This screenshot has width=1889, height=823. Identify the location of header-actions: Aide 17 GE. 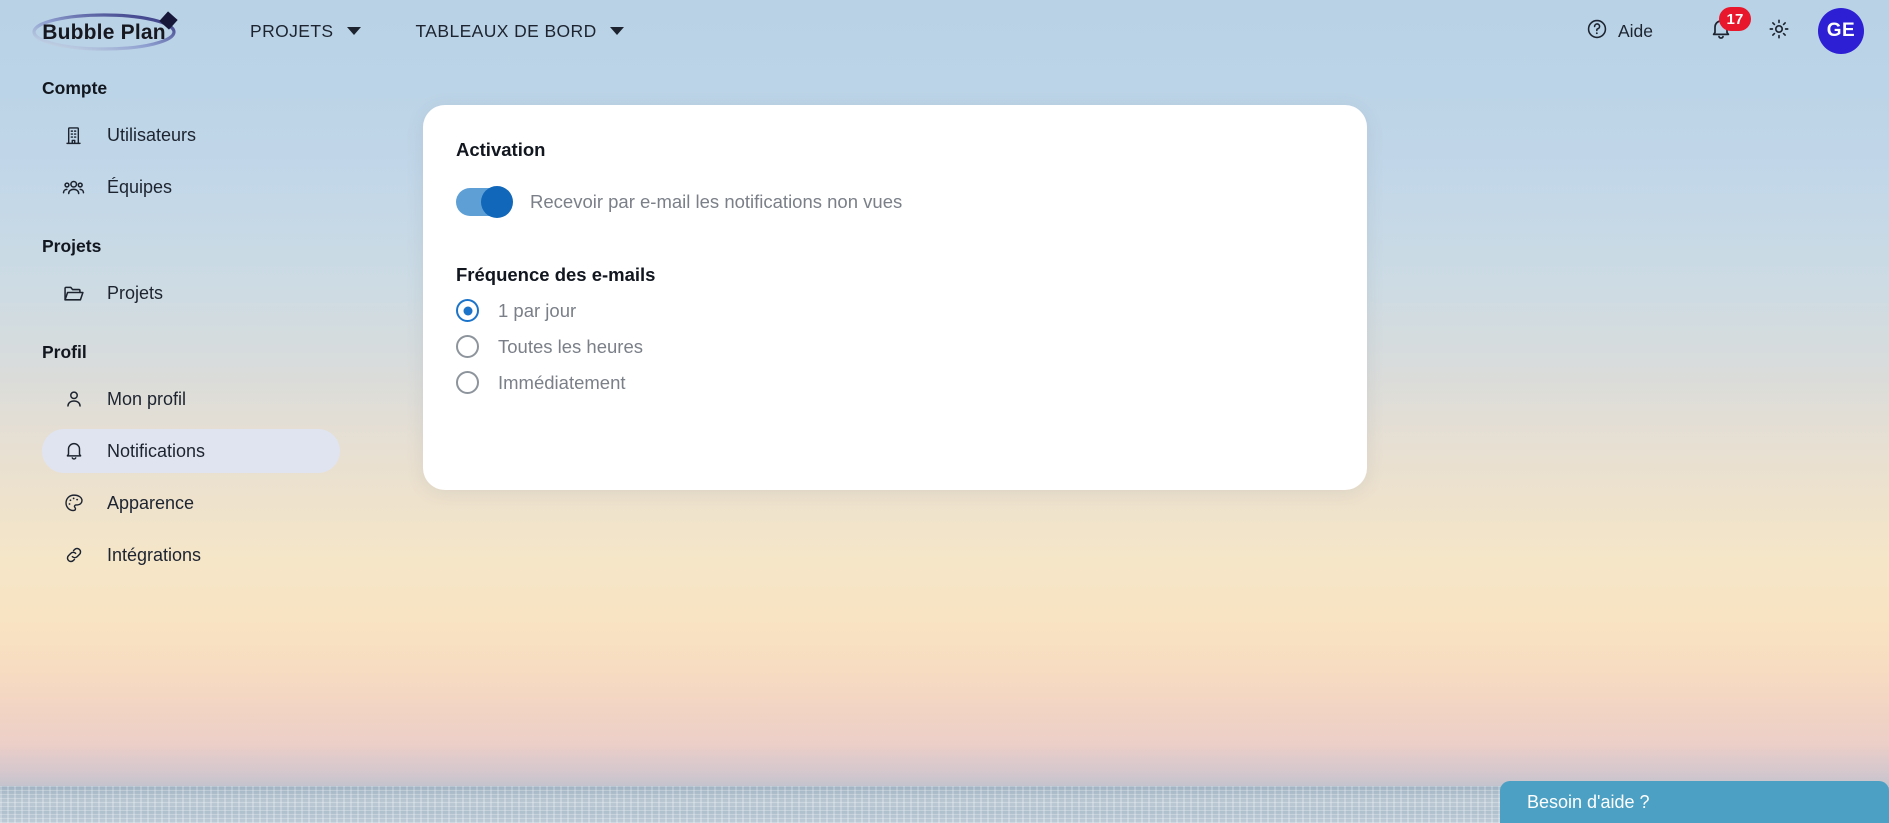
(1725, 30).